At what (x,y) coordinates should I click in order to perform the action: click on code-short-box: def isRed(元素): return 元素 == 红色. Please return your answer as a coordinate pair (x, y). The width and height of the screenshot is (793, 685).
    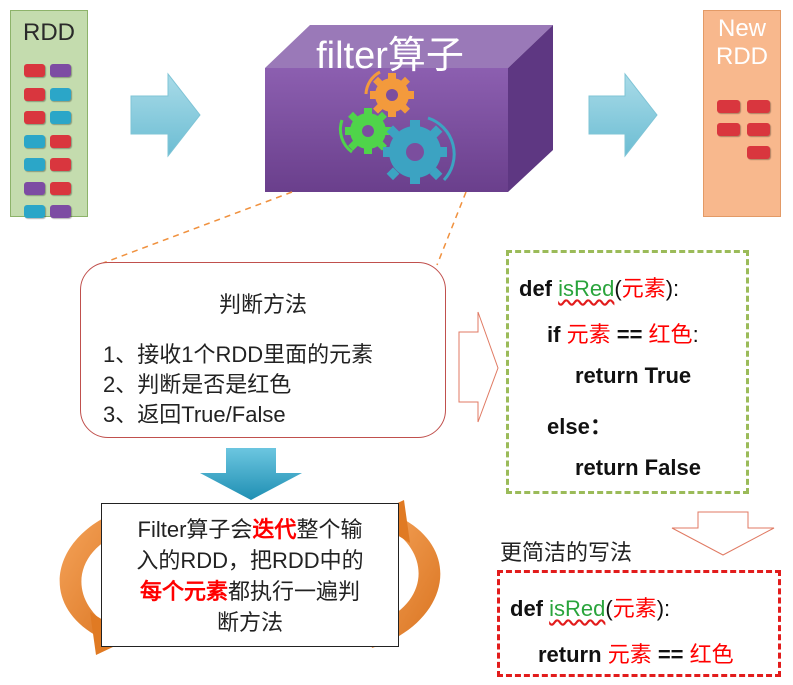
    Looking at the image, I should click on (639, 623).